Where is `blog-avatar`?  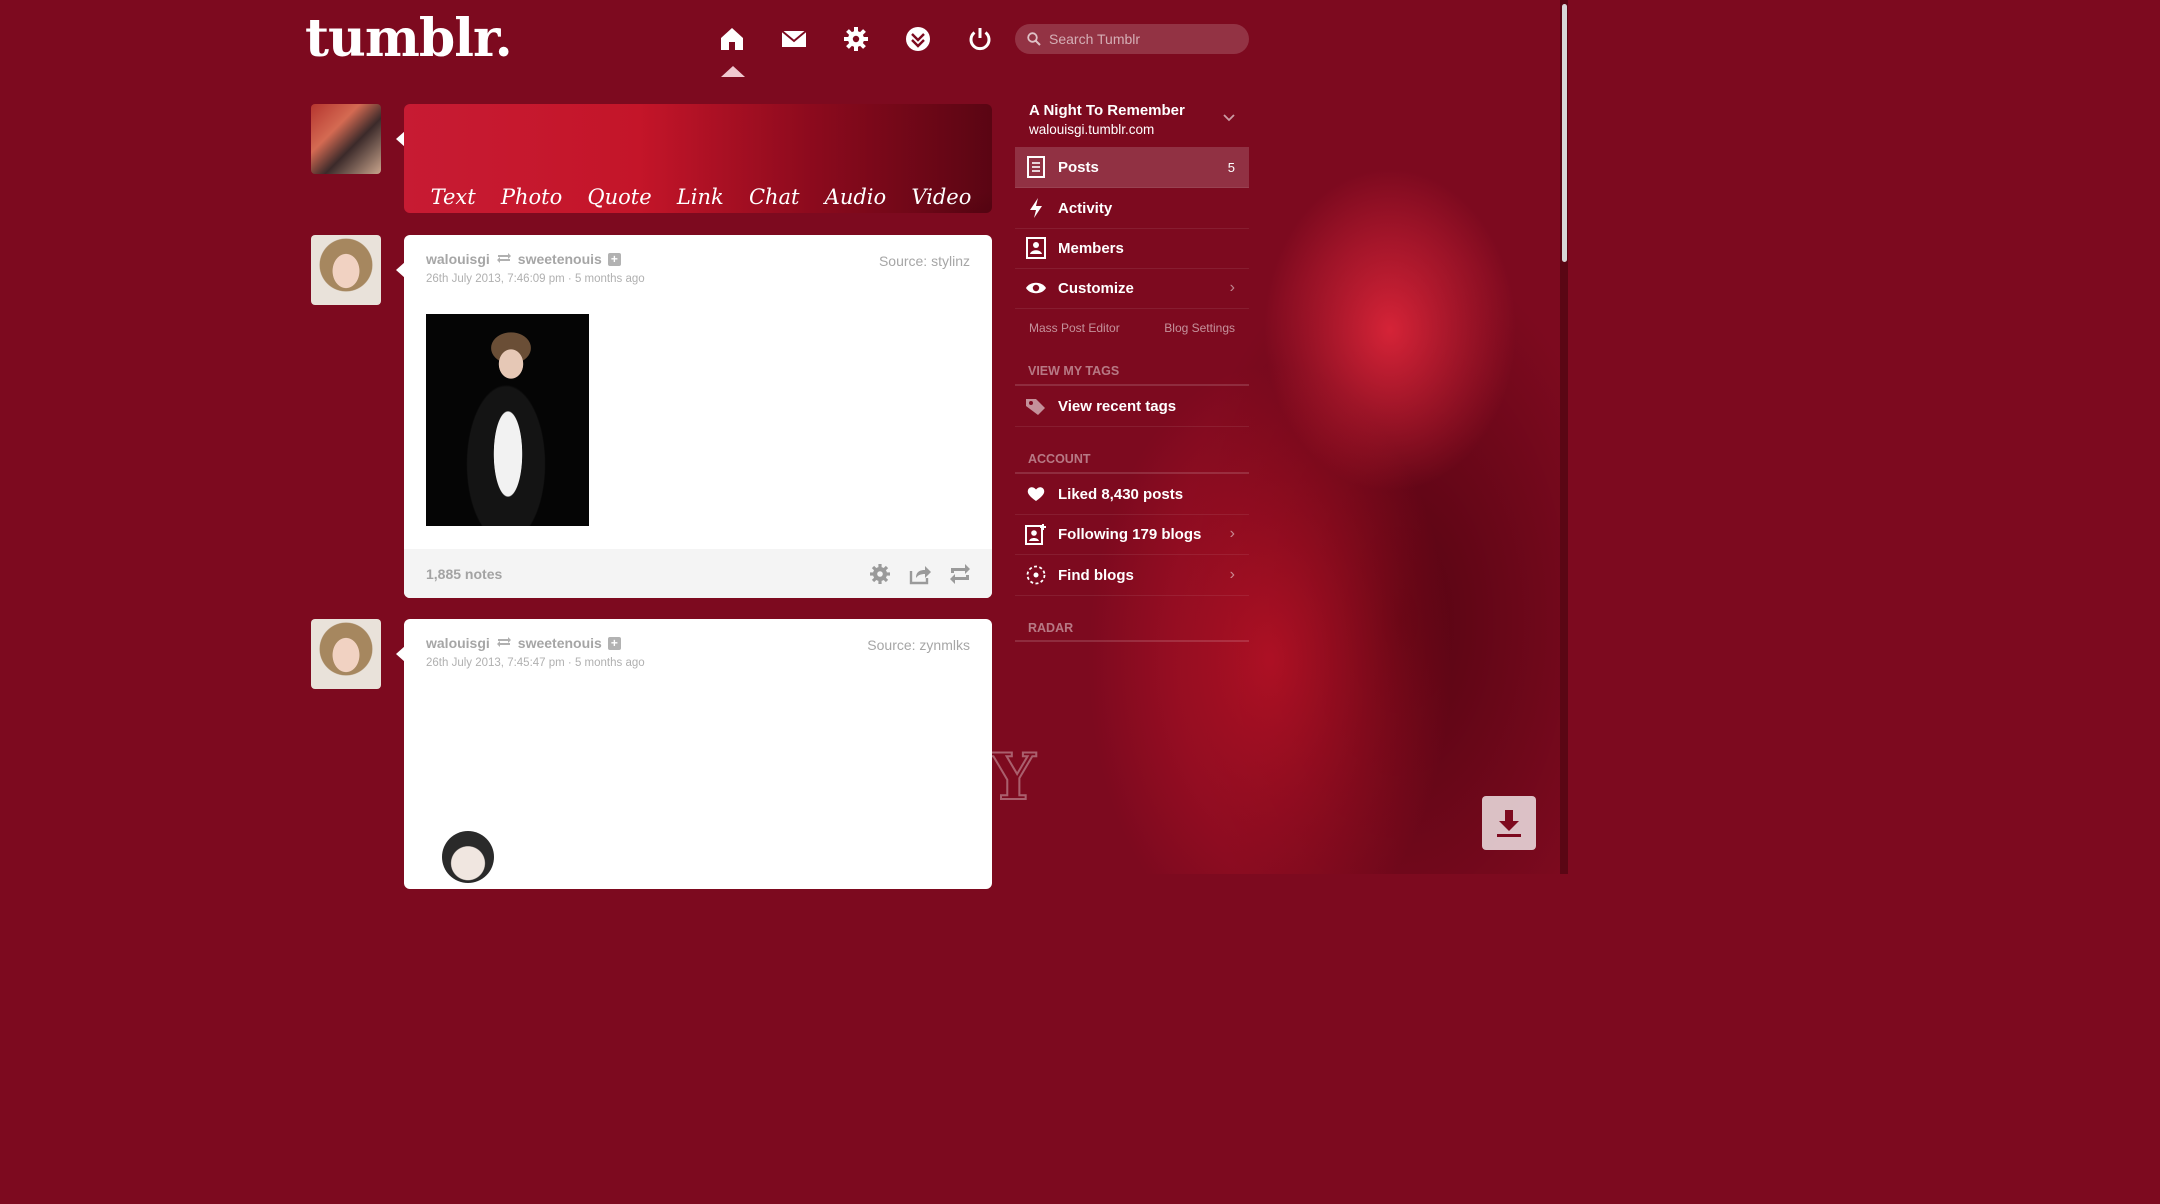 blog-avatar is located at coordinates (346, 139).